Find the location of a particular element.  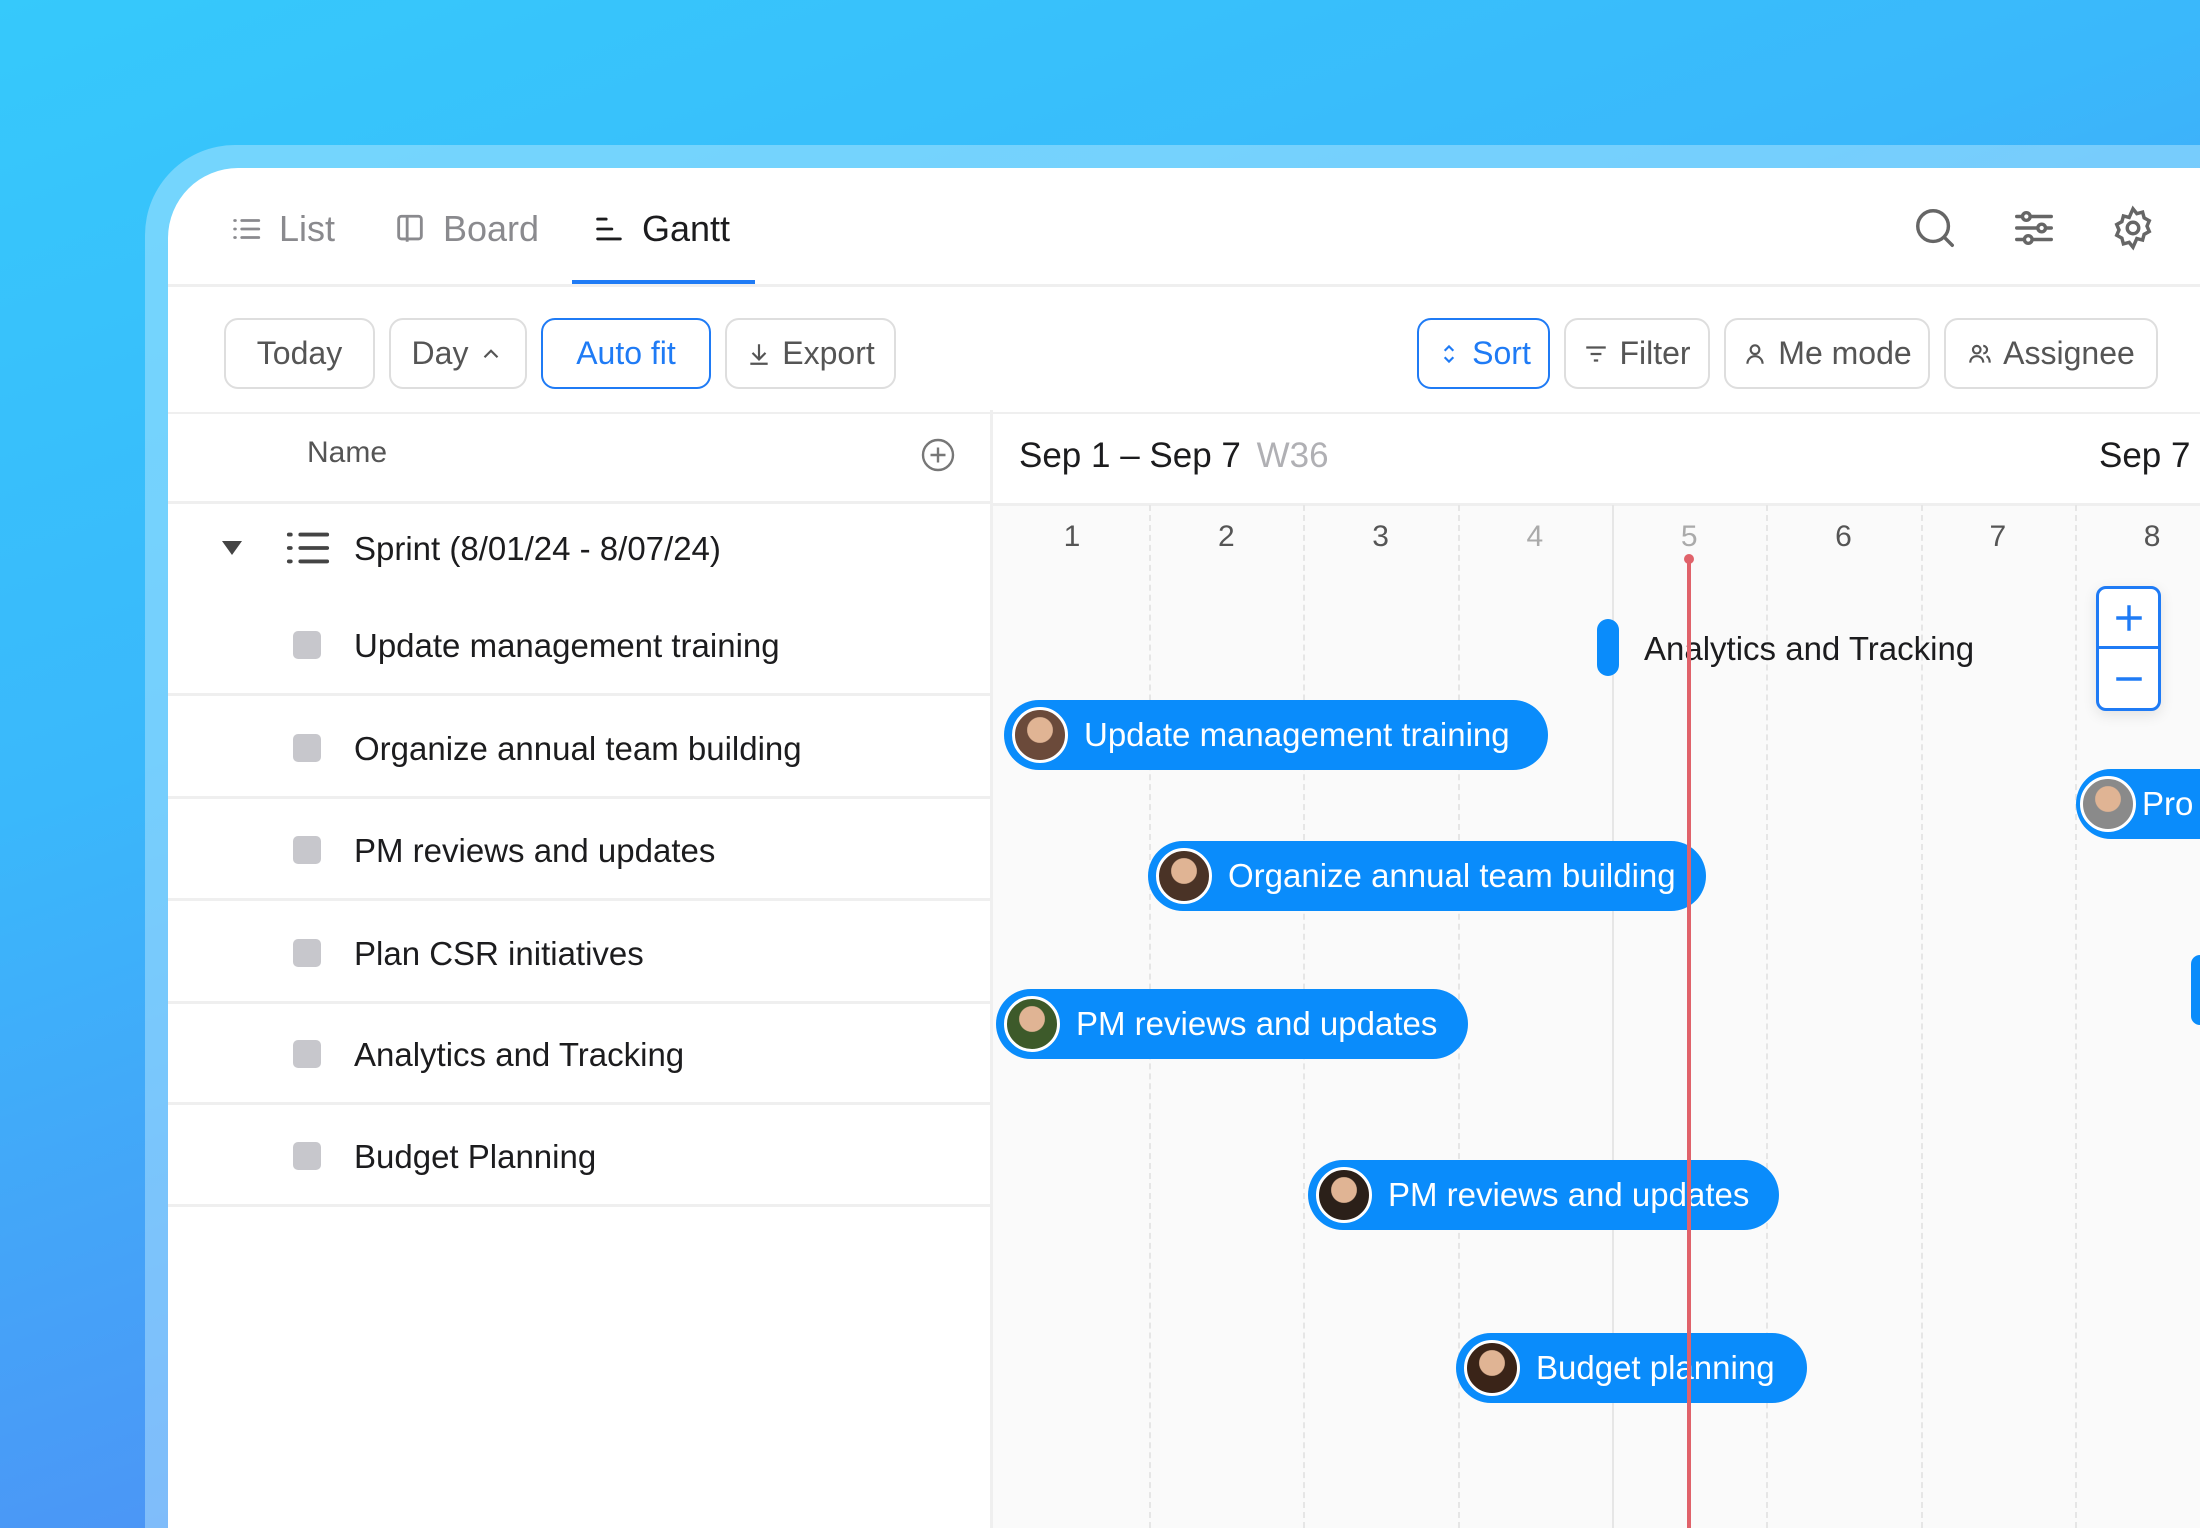

day-gridline is located at coordinates (2075, 1016).